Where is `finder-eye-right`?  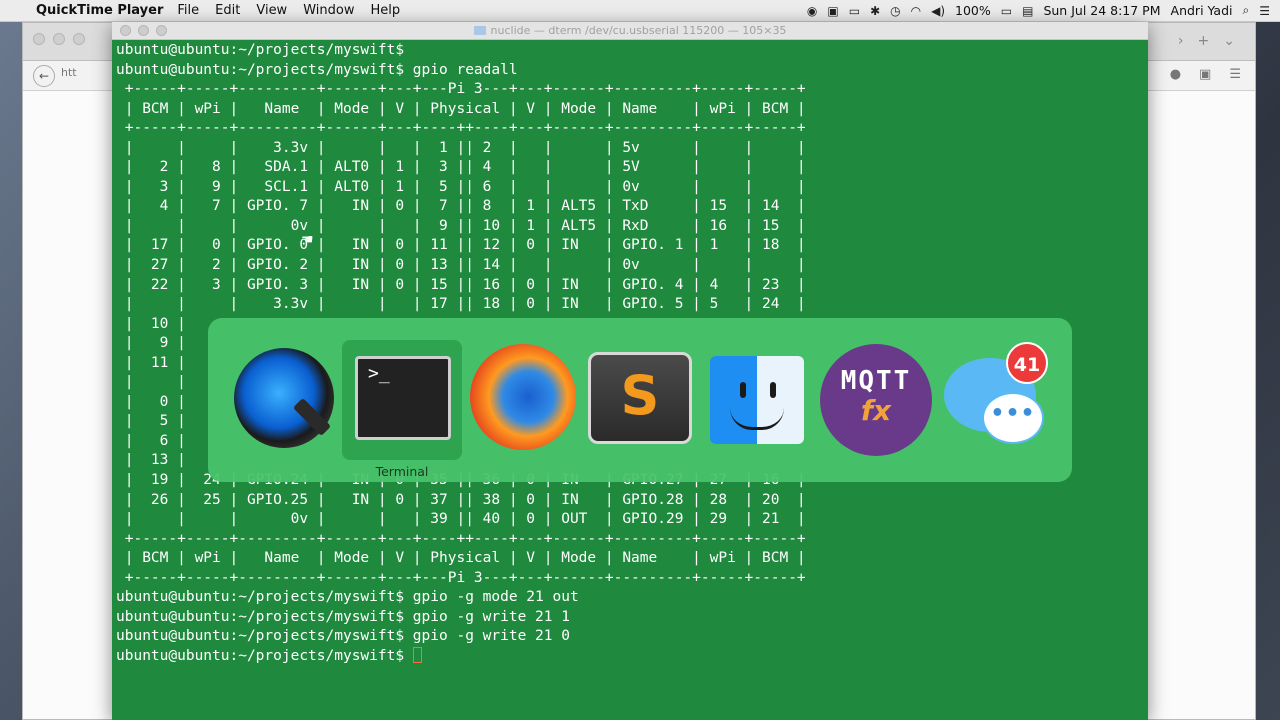
finder-eye-right is located at coordinates (773, 390).